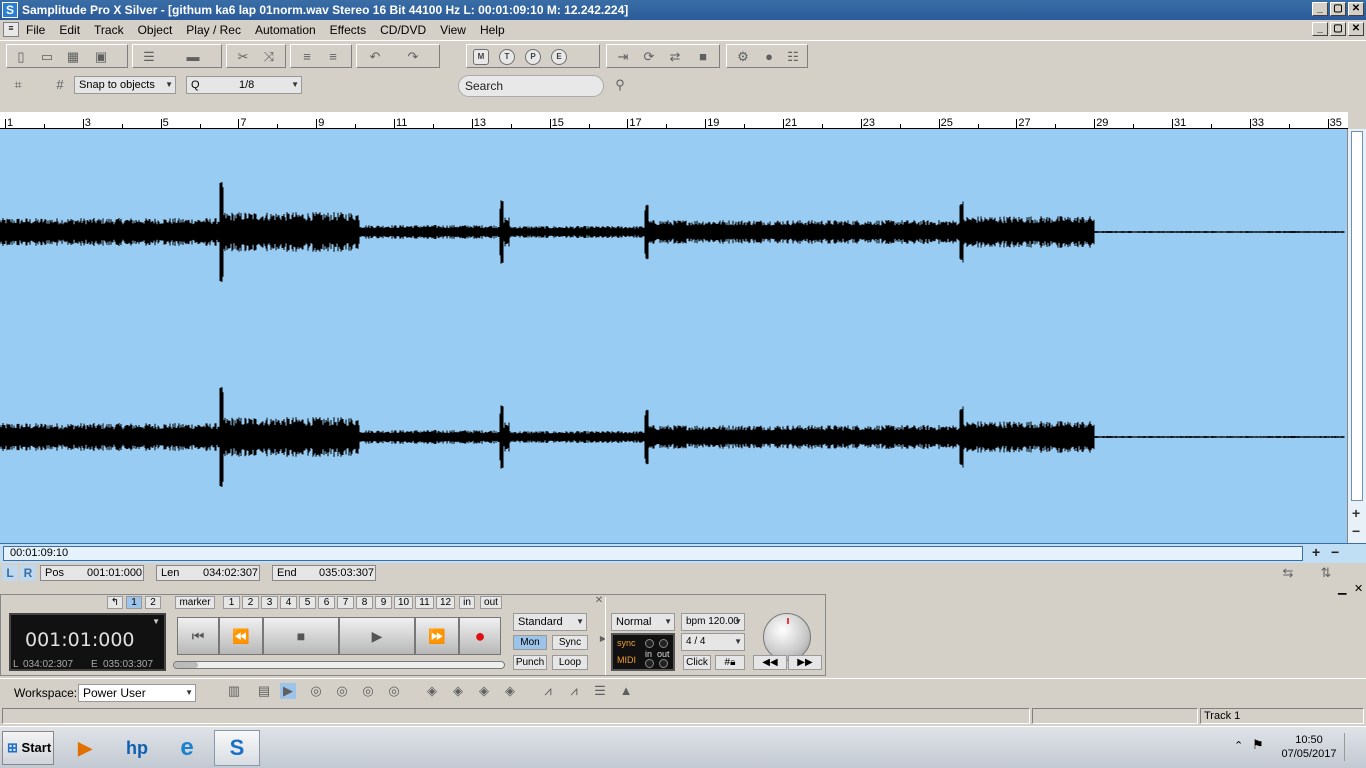 The height and width of the screenshot is (768, 1366). Describe the element at coordinates (1342, 588) in the screenshot. I see `panel-minimize-icon: ▁` at that location.